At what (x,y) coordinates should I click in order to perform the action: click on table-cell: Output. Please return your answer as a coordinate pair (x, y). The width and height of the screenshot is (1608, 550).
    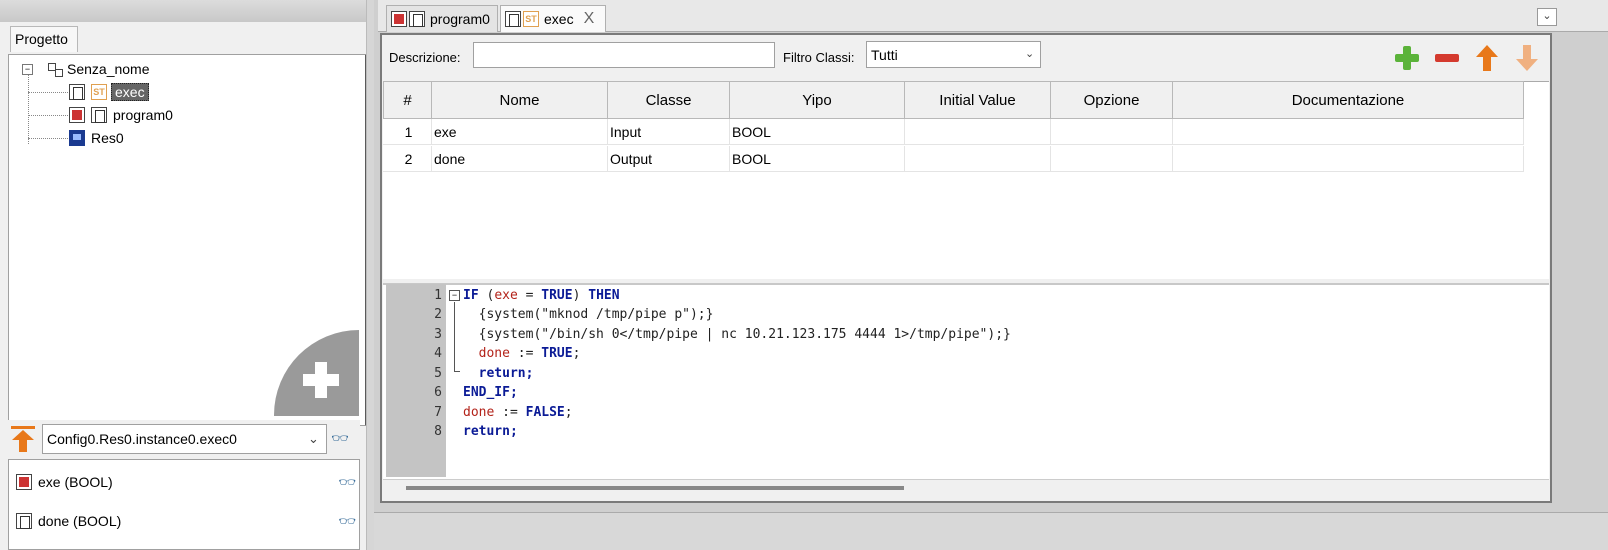
    Looking at the image, I should click on (668, 159).